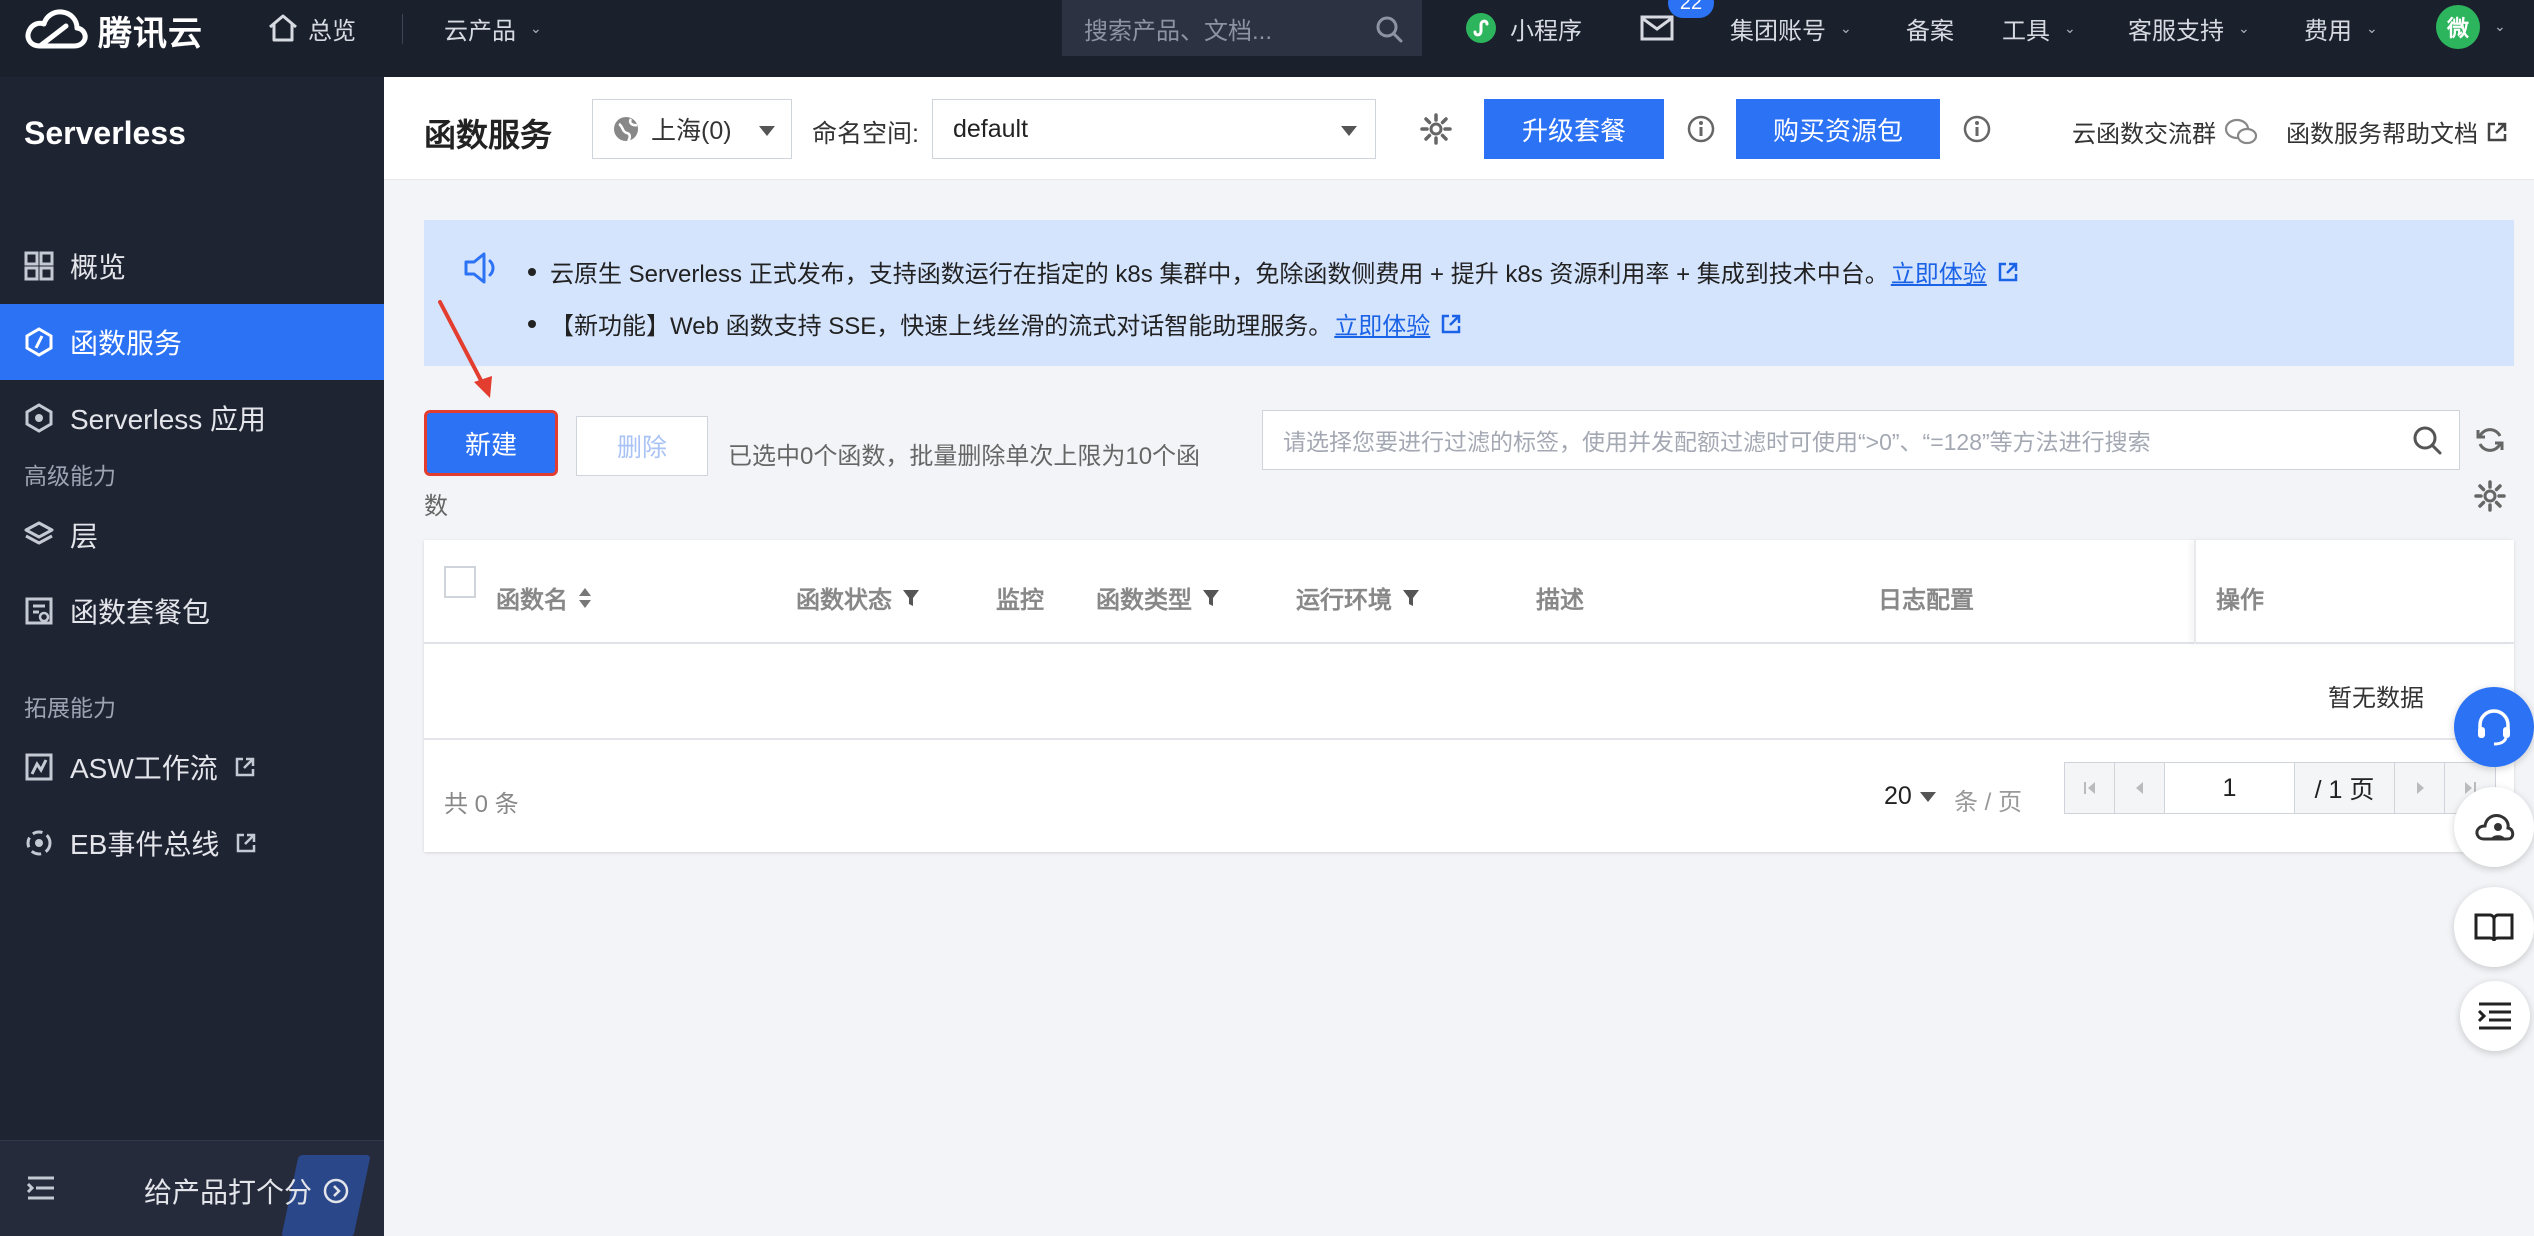  I want to click on column-header-label: 函数类型, so click(1144, 600).